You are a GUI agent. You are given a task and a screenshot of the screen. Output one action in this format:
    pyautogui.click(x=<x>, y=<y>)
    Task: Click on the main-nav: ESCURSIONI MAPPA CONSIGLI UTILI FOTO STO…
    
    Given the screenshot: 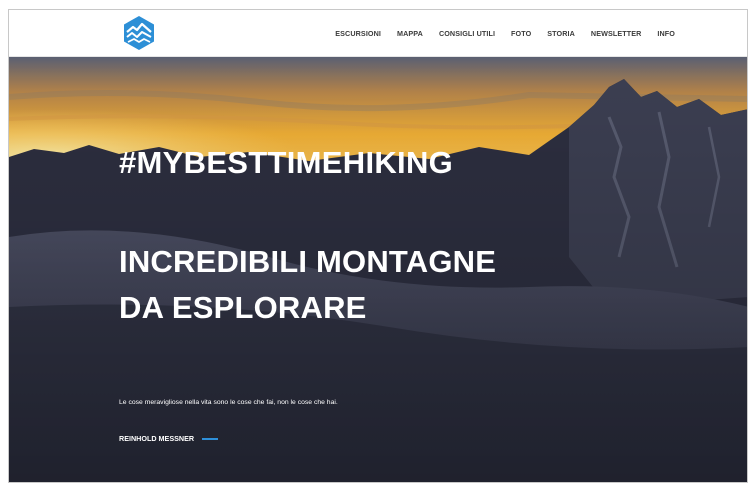 What is the action you would take?
    pyautogui.click(x=505, y=33)
    